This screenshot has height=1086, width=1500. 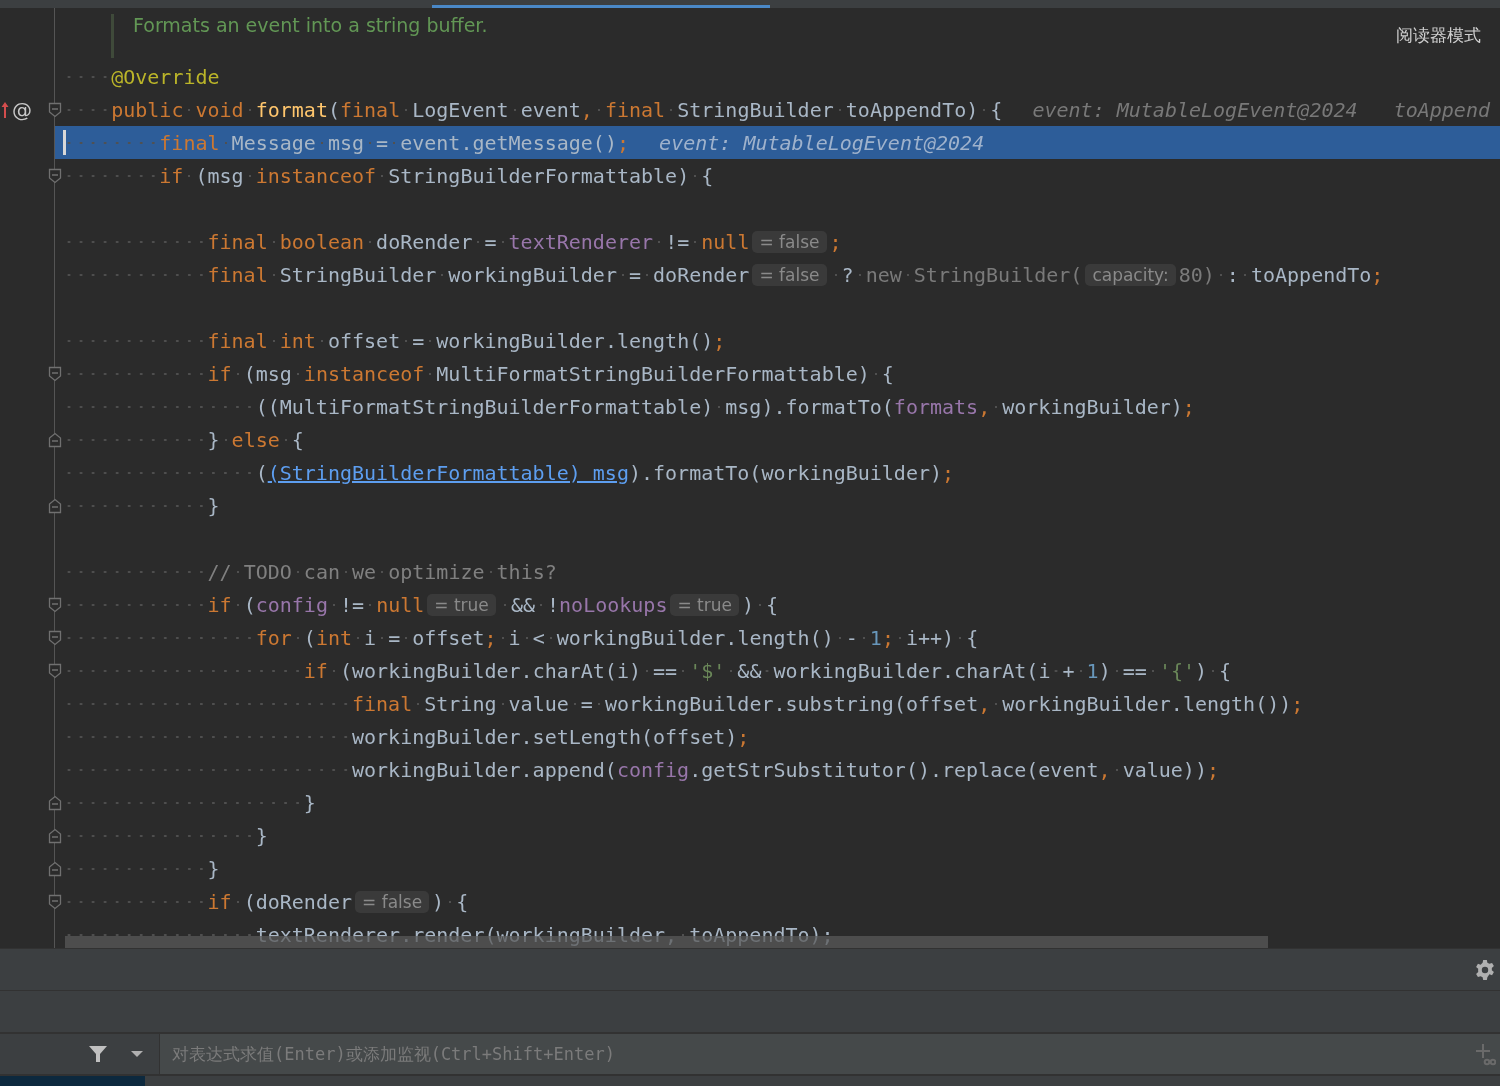 I want to click on code-text: && !noLookups, so click(x=583, y=604).